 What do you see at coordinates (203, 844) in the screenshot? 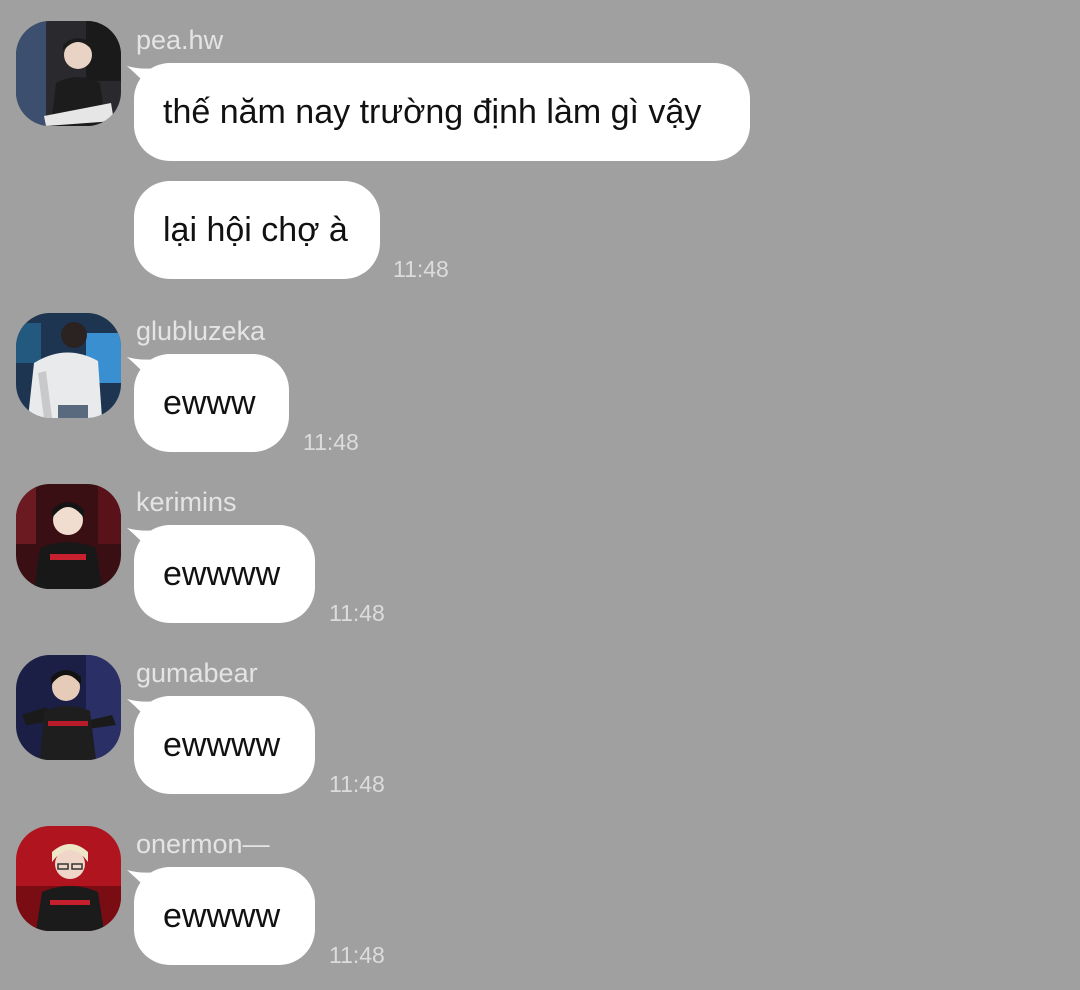
I see `sender-name: onermon—` at bounding box center [203, 844].